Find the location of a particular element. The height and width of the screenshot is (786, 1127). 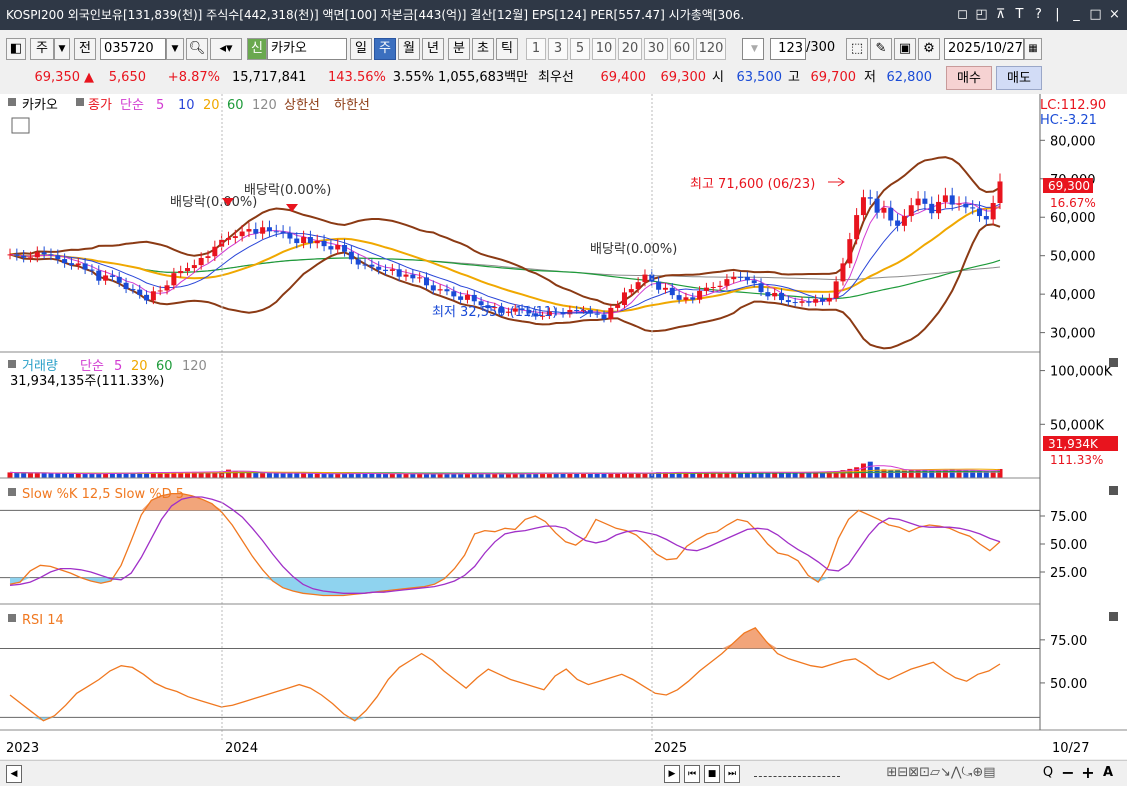

buy-button: 매수 is located at coordinates (969, 78).